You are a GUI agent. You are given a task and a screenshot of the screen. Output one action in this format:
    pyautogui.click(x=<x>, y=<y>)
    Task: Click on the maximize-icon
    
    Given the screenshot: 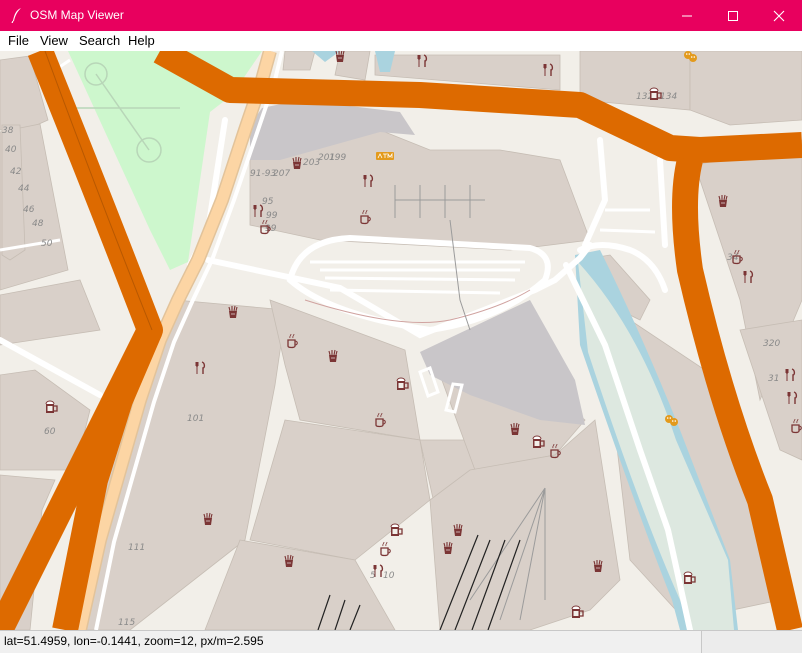 What is the action you would take?
    pyautogui.click(x=733, y=15)
    